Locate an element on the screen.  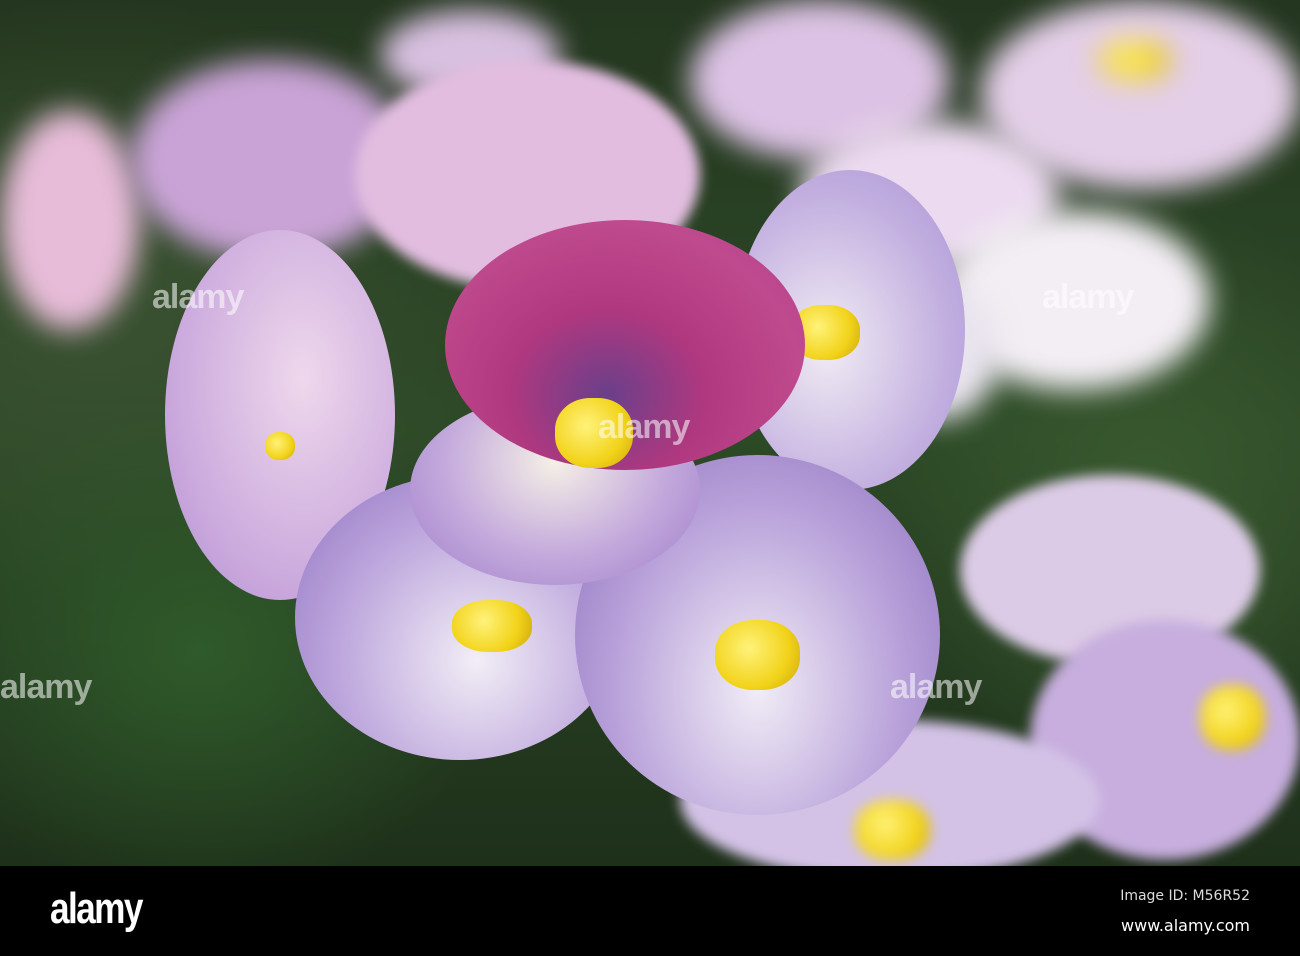
alamy-logo: alamy is located at coordinates (96, 908).